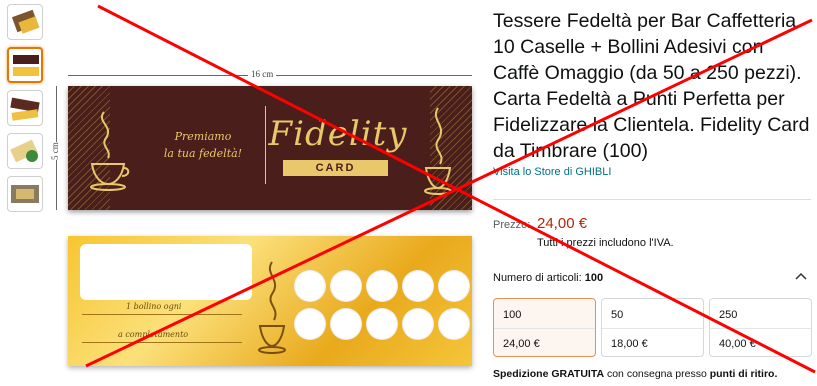 The height and width of the screenshot is (386, 817). I want to click on store-link: Visita lo Store di GHIBLI, so click(552, 172).